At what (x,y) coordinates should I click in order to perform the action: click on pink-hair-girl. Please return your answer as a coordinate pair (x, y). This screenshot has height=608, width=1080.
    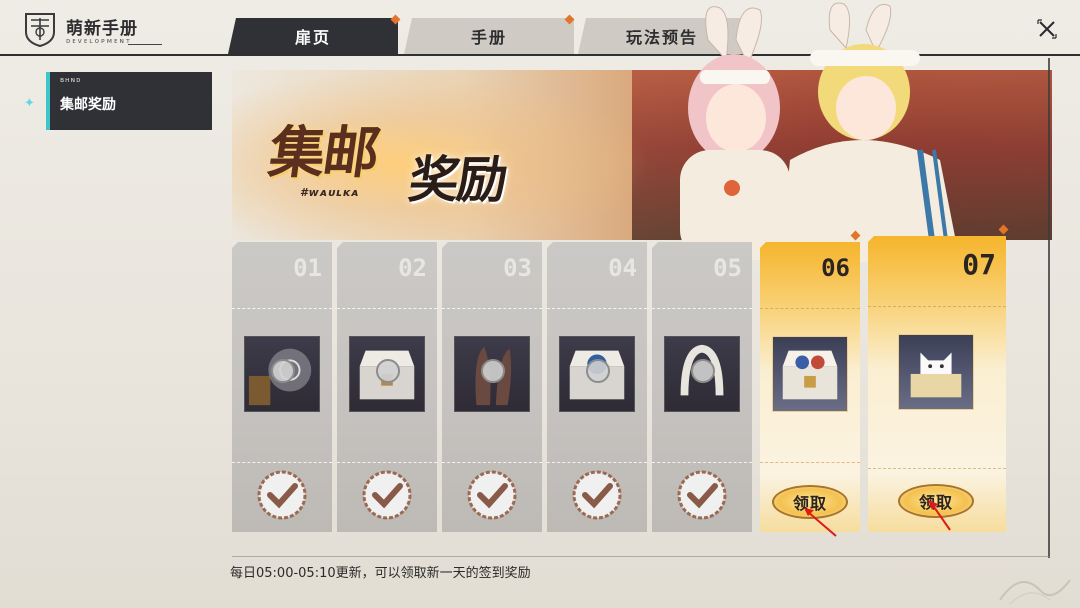
    Looking at the image, I should click on (735, 133).